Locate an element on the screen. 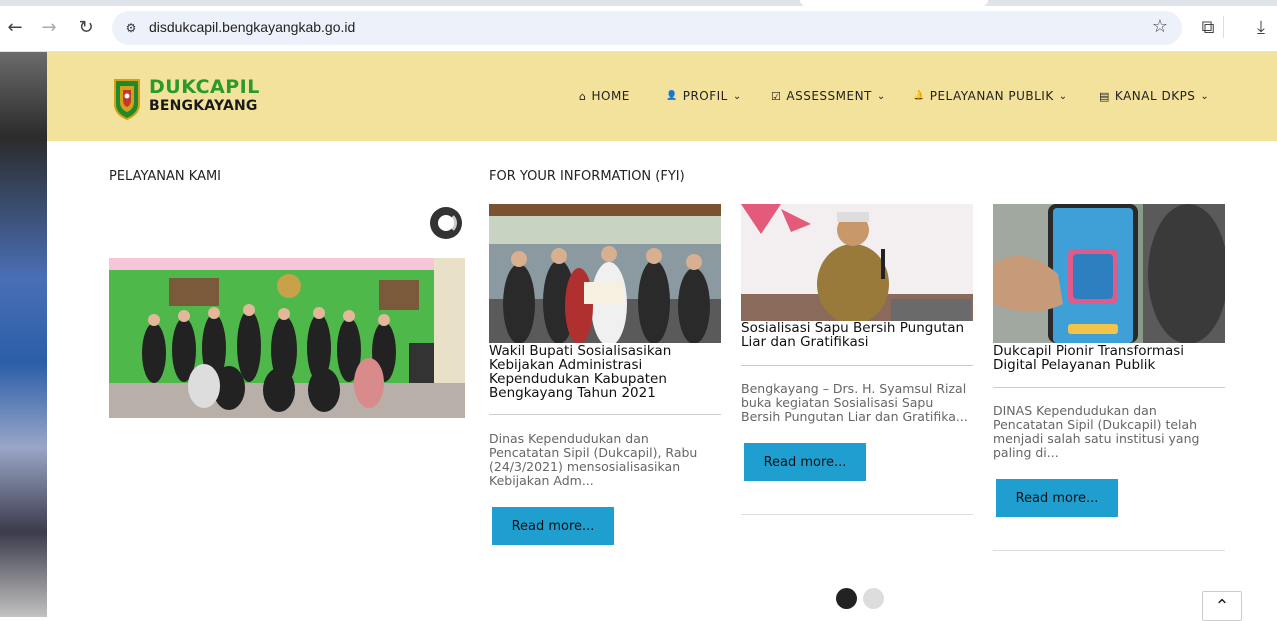  group-photo-image is located at coordinates (287, 338).